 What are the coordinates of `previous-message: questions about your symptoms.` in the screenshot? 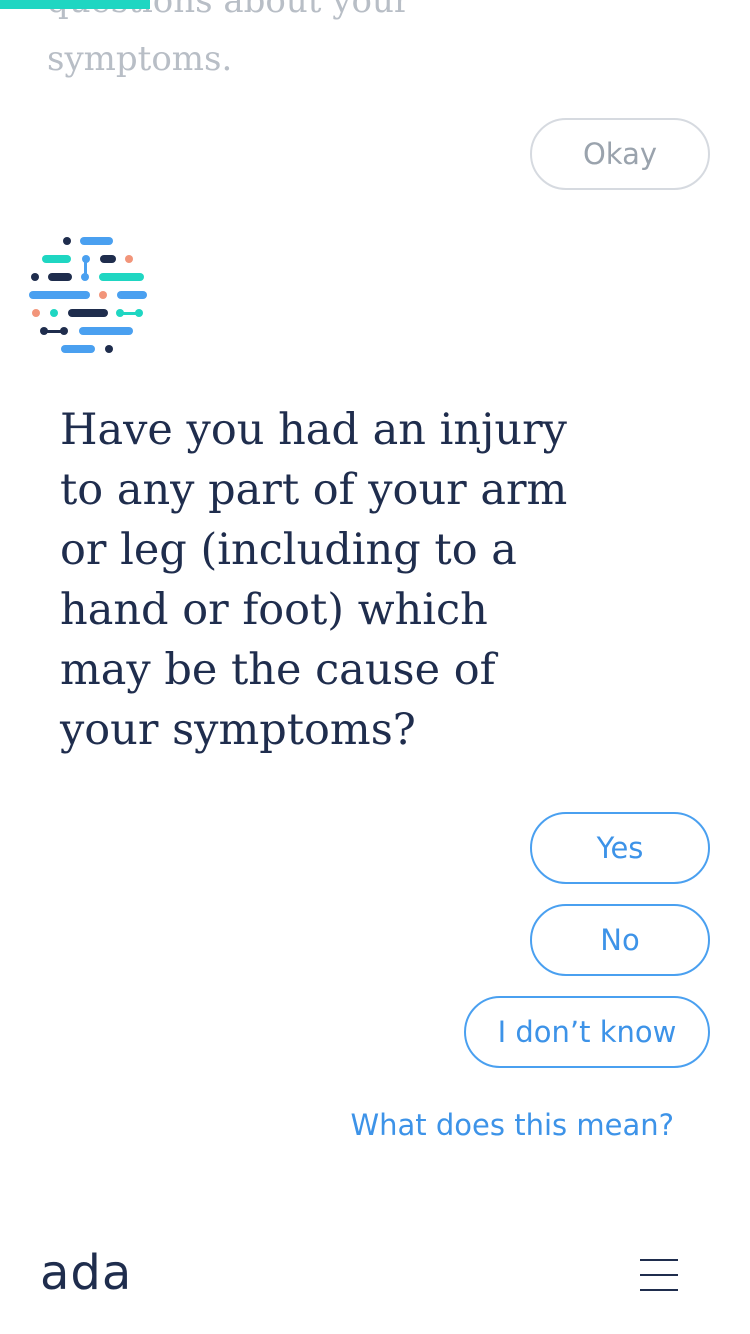 It's located at (229, 39).